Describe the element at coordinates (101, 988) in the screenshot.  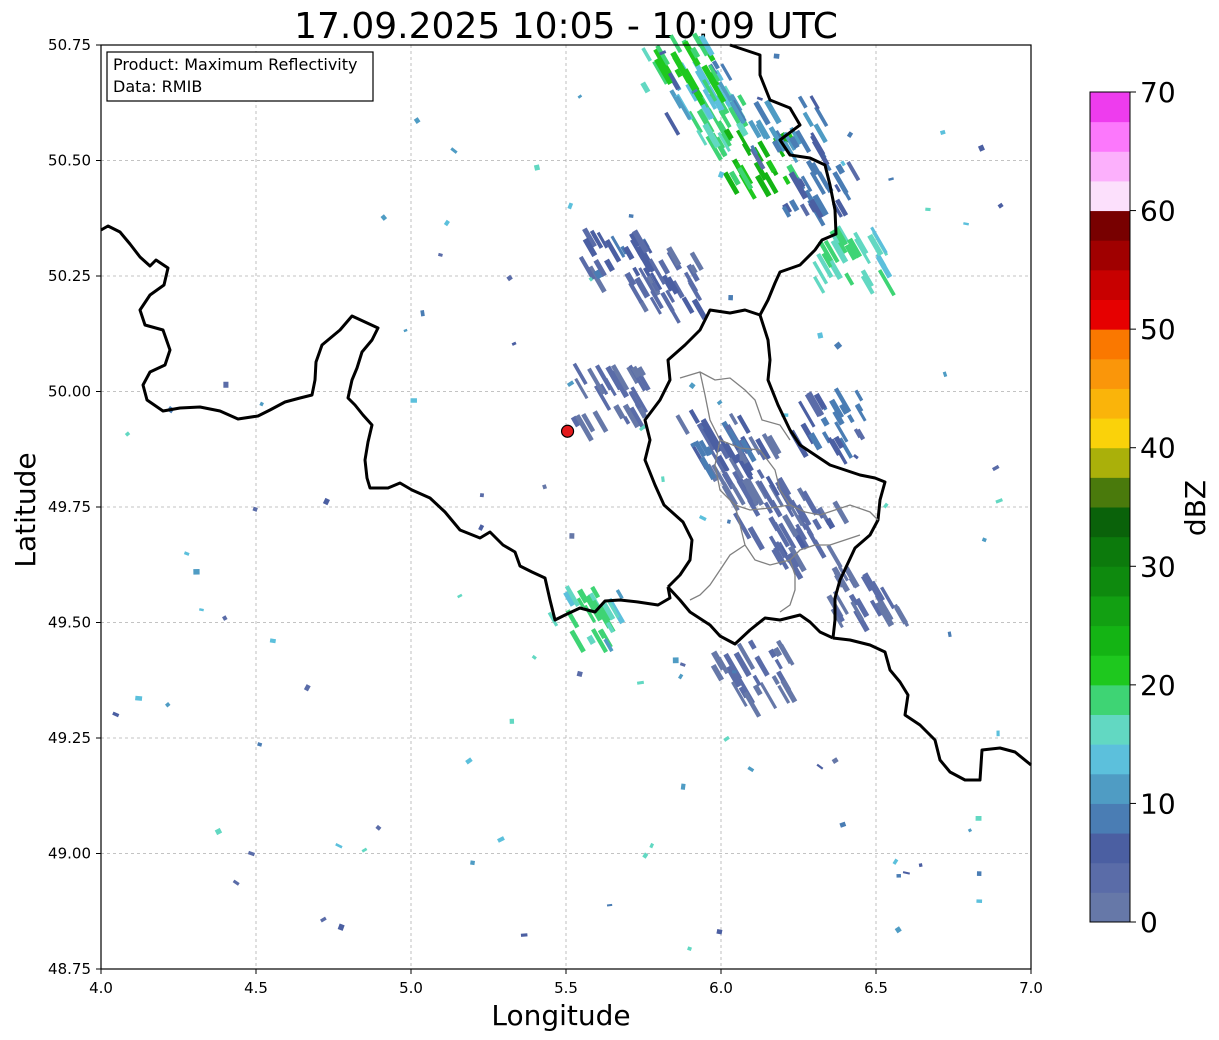
I see `x-tick-label: 4.0` at that location.